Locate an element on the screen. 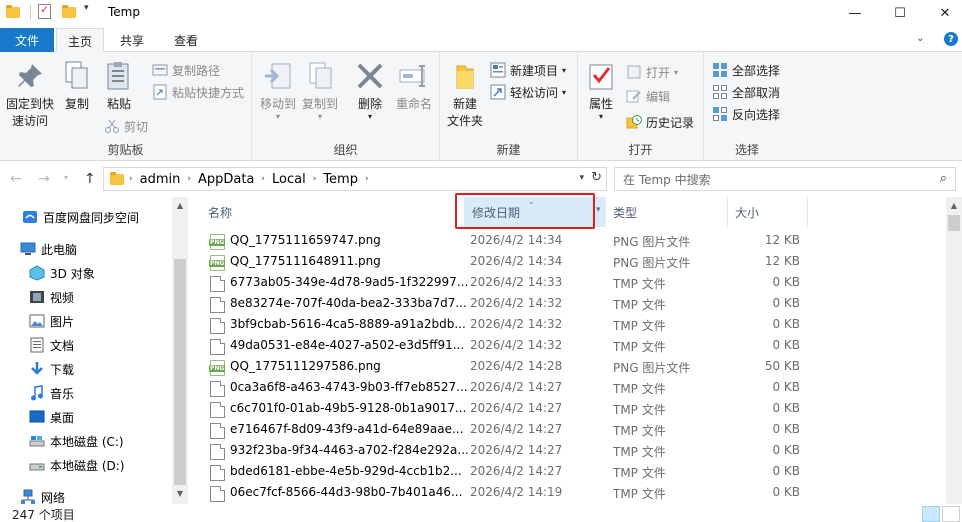 The height and width of the screenshot is (522, 962). address-bar: › admin › AppData › Local › Temp › ▾ ↻ is located at coordinates (355, 179).